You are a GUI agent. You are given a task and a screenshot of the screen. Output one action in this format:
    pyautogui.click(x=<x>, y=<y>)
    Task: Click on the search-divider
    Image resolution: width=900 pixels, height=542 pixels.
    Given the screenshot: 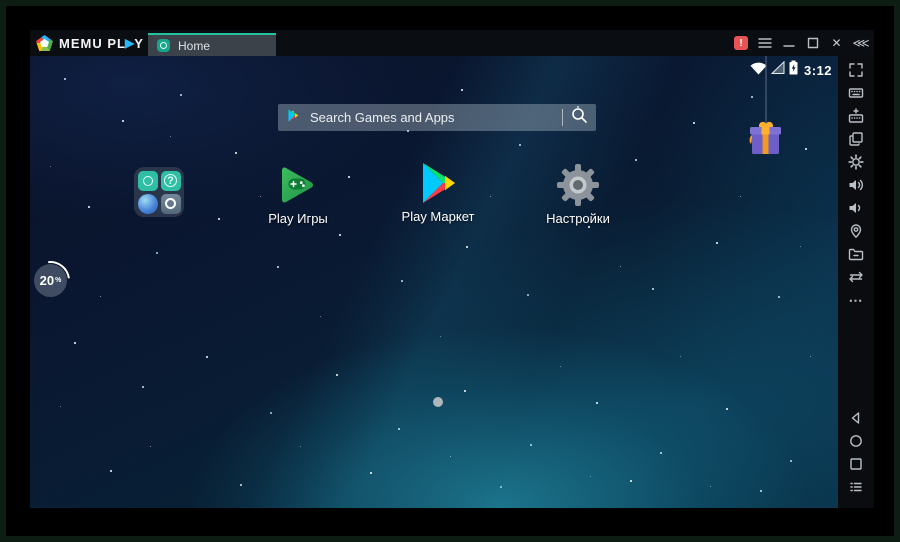 What is the action you would take?
    pyautogui.click(x=562, y=117)
    